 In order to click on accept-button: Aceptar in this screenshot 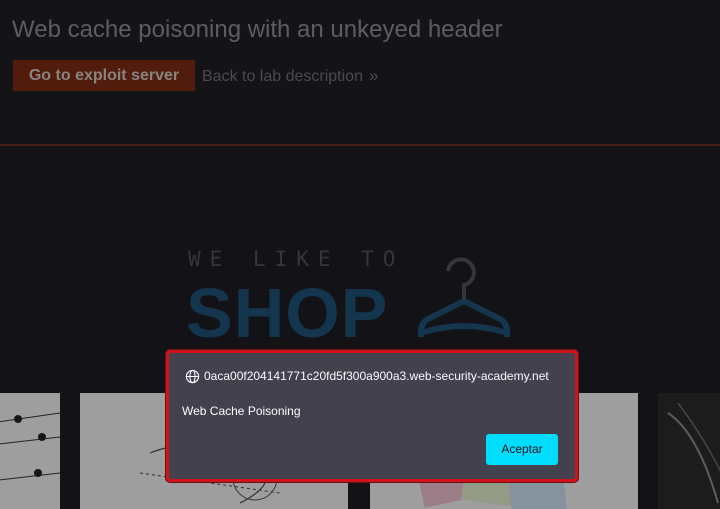, I will do `click(522, 449)`.